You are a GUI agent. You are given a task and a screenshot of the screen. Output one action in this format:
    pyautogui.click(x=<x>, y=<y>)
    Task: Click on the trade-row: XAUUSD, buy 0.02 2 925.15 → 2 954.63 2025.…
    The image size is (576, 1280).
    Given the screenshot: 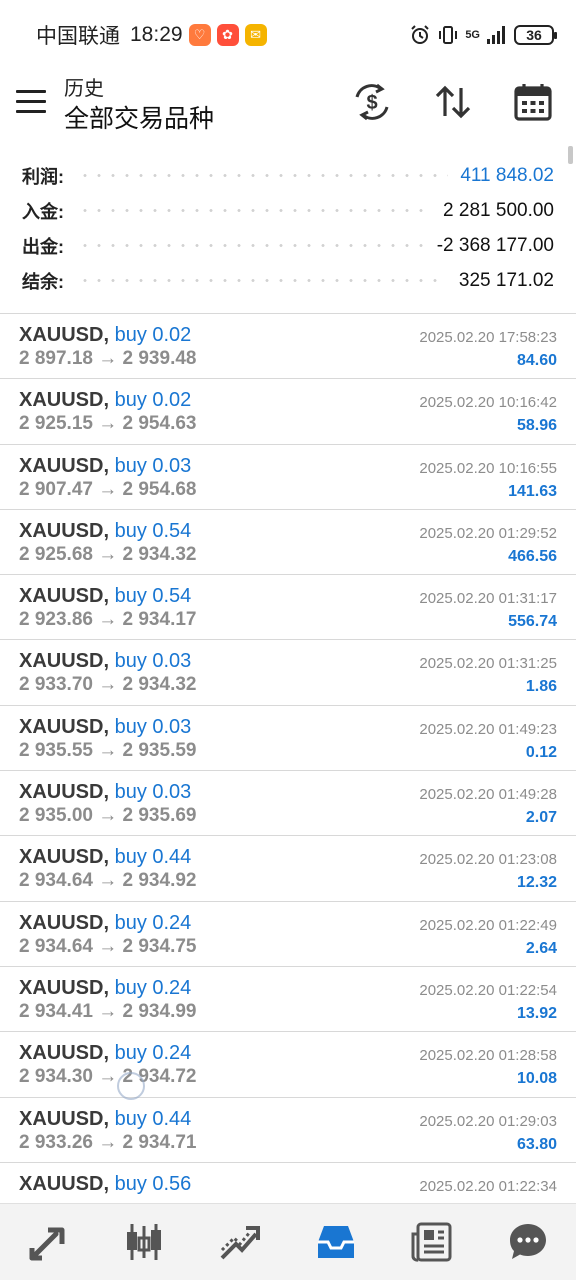 What is the action you would take?
    pyautogui.click(x=288, y=412)
    